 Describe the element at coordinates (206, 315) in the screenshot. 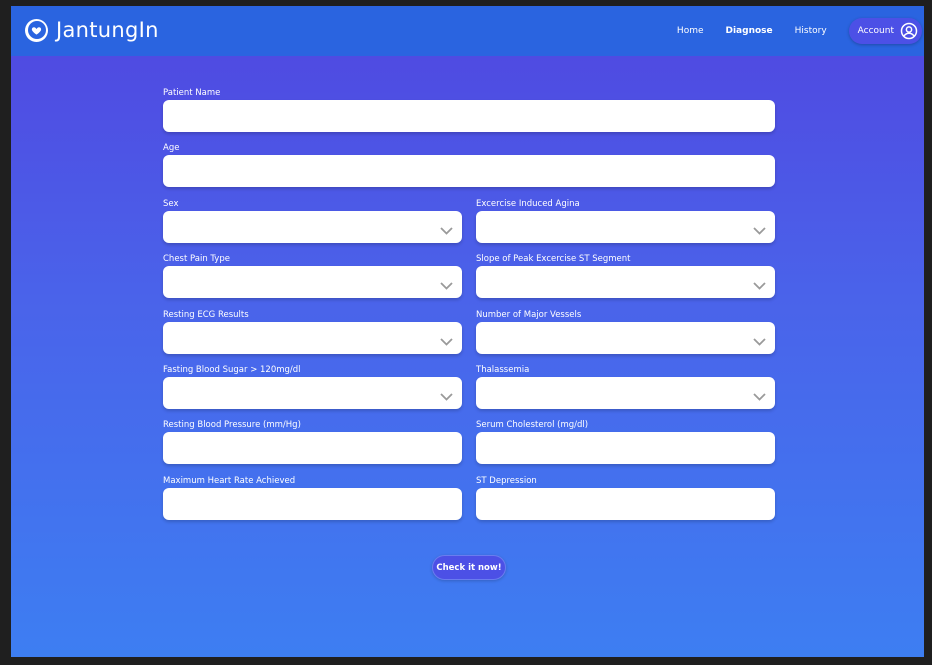

I see `resting-ecg-label: Resting ECG Results` at that location.